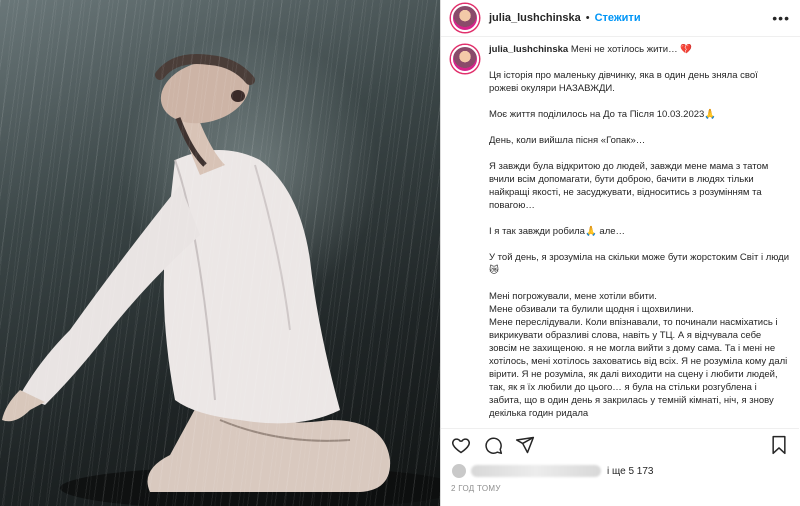 The image size is (800, 506). What do you see at coordinates (630, 471) in the screenshot?
I see `likes-count: і ще 5 173` at bounding box center [630, 471].